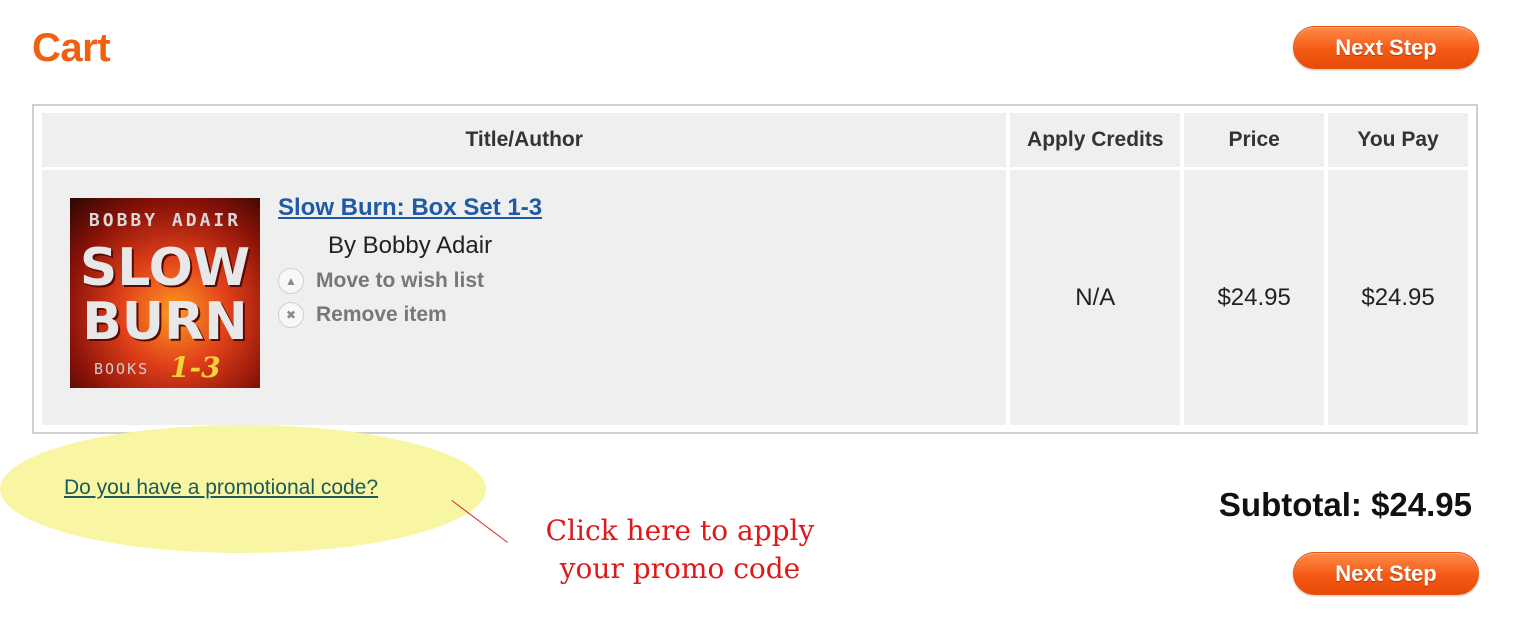 This screenshot has height=634, width=1526. I want to click on header-price: Price, so click(1254, 140).